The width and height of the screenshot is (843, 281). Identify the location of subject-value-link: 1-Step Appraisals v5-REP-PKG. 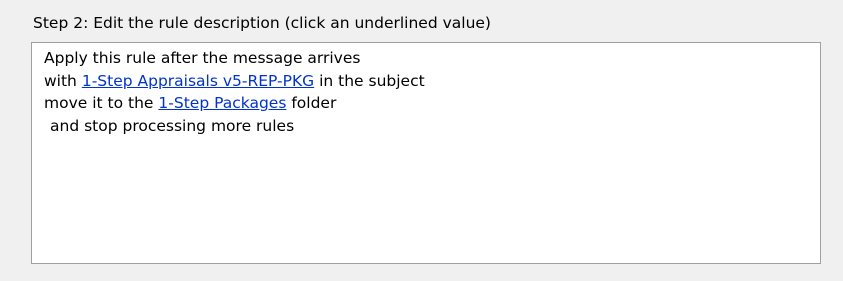
(198, 81).